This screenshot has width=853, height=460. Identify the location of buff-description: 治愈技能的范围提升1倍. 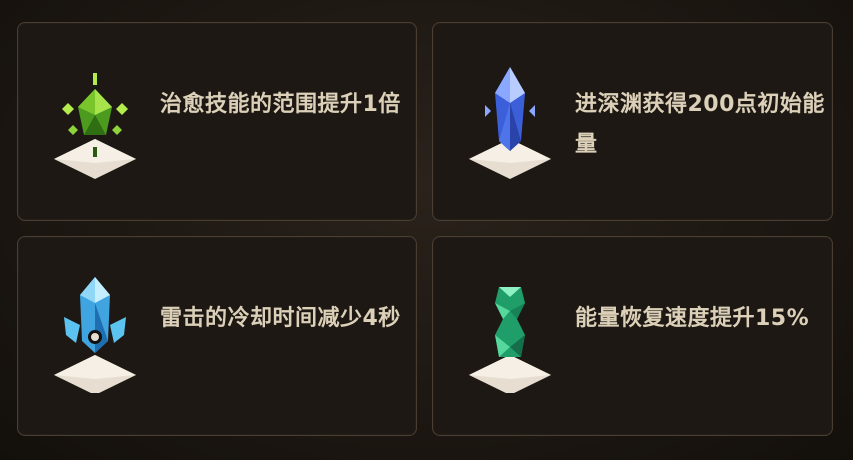
(280, 104).